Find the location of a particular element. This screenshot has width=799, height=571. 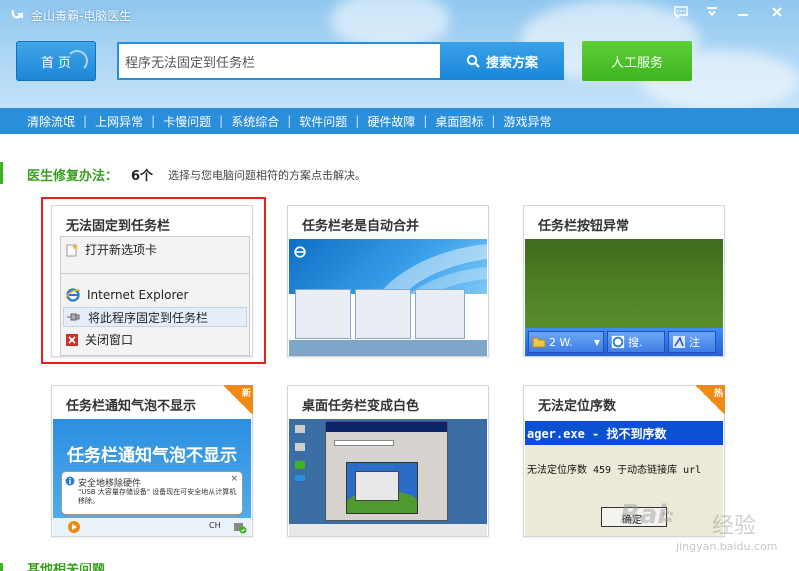

watermark-url: jingyan.baidu.com is located at coordinates (727, 546).